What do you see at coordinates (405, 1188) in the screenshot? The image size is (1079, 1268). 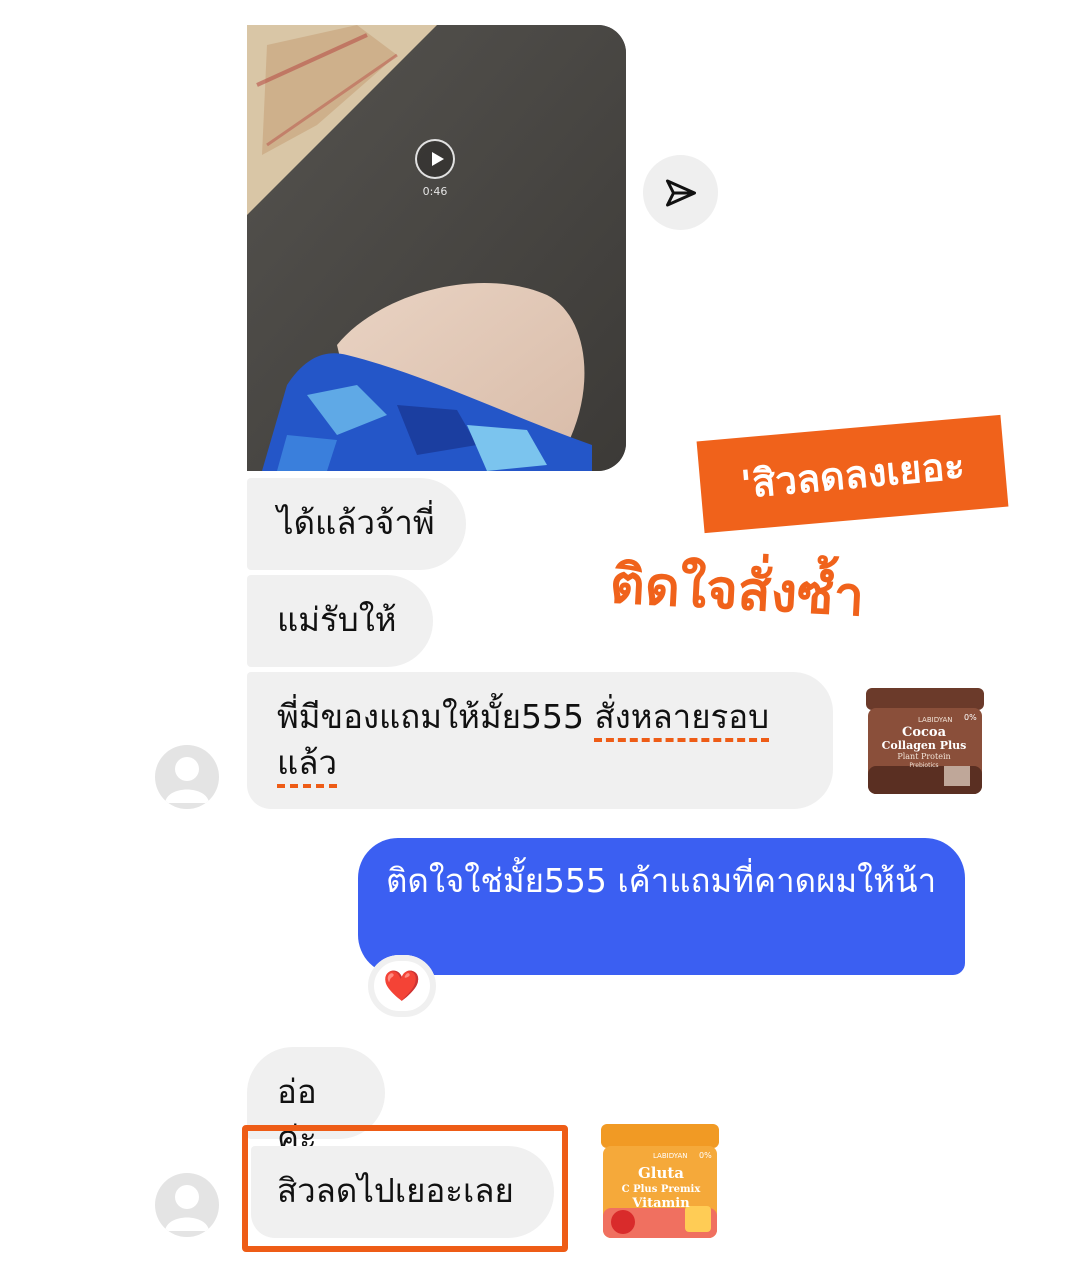 I see `highlight-box` at bounding box center [405, 1188].